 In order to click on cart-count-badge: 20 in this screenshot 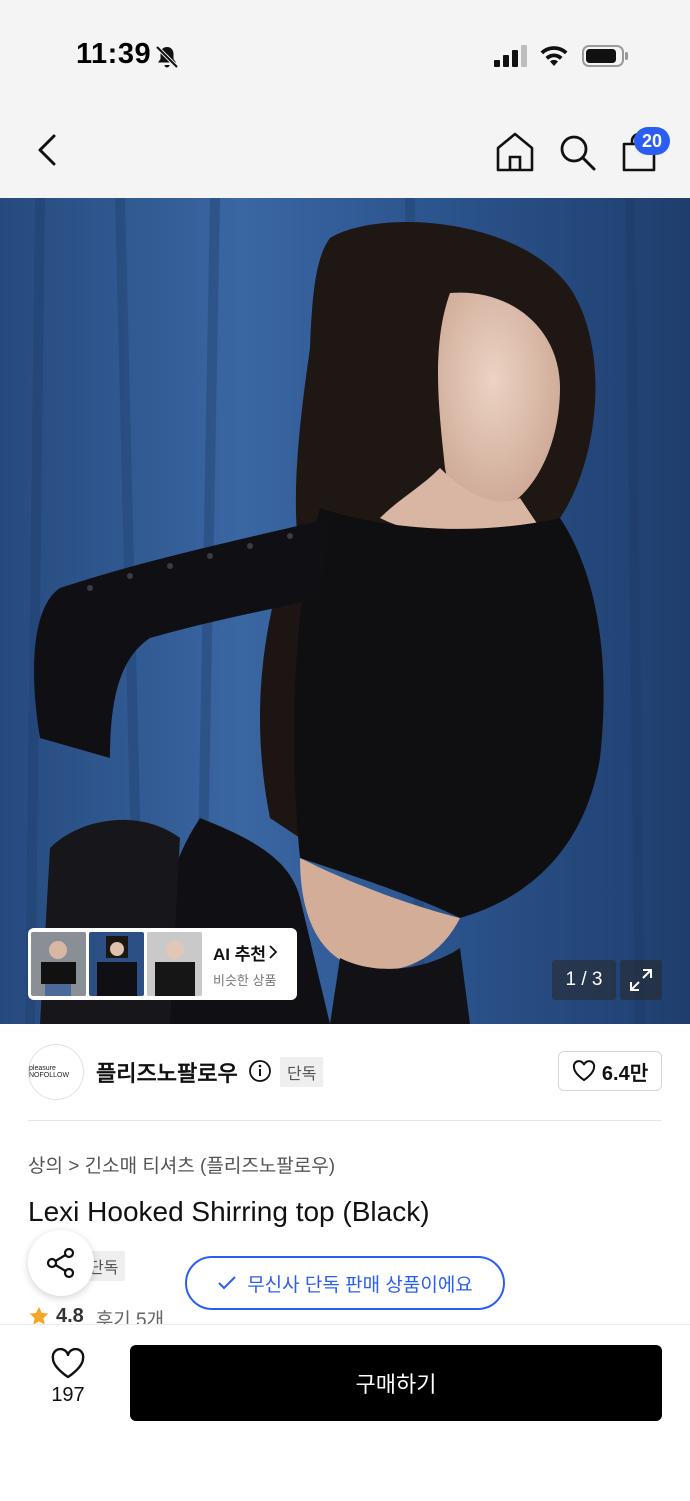, I will do `click(652, 141)`.